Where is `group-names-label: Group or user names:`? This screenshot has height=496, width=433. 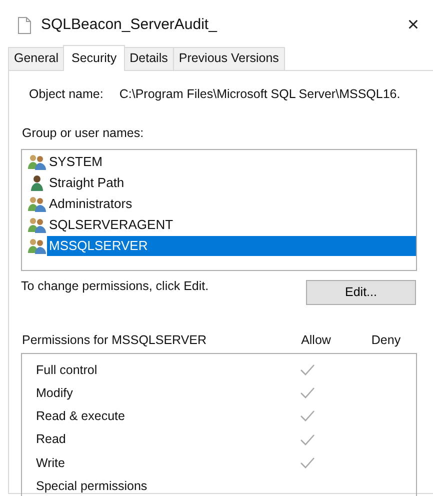 group-names-label: Group or user names: is located at coordinates (83, 133).